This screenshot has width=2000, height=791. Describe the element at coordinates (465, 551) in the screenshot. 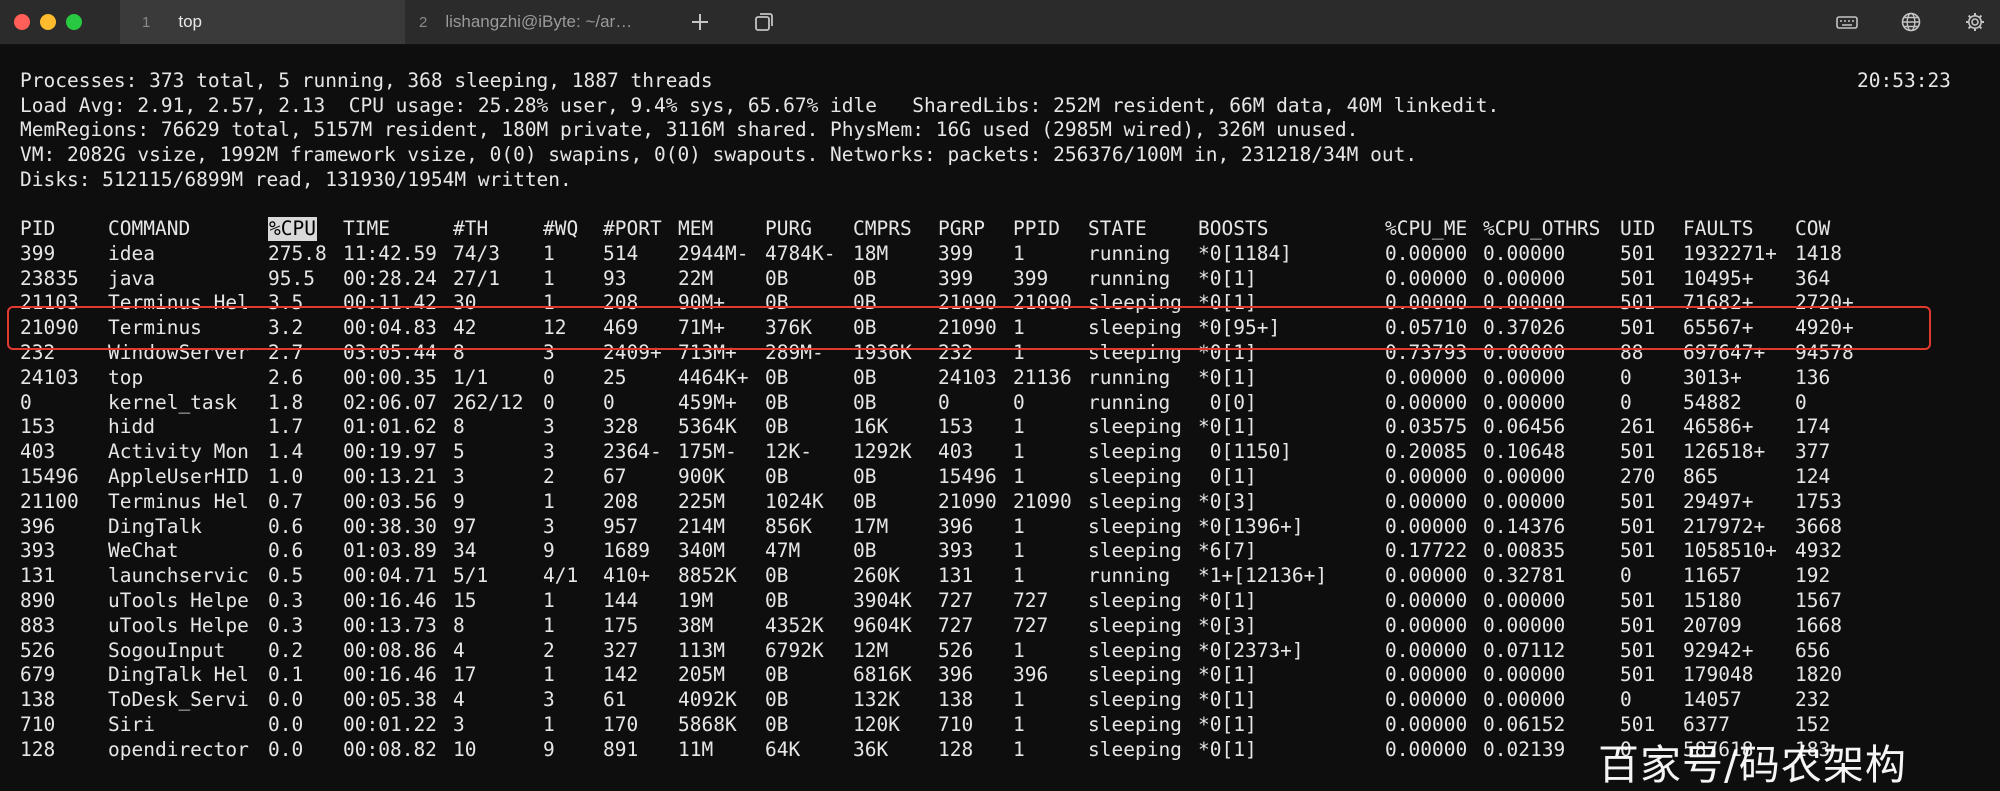

I see `cell-num-th: 34` at that location.